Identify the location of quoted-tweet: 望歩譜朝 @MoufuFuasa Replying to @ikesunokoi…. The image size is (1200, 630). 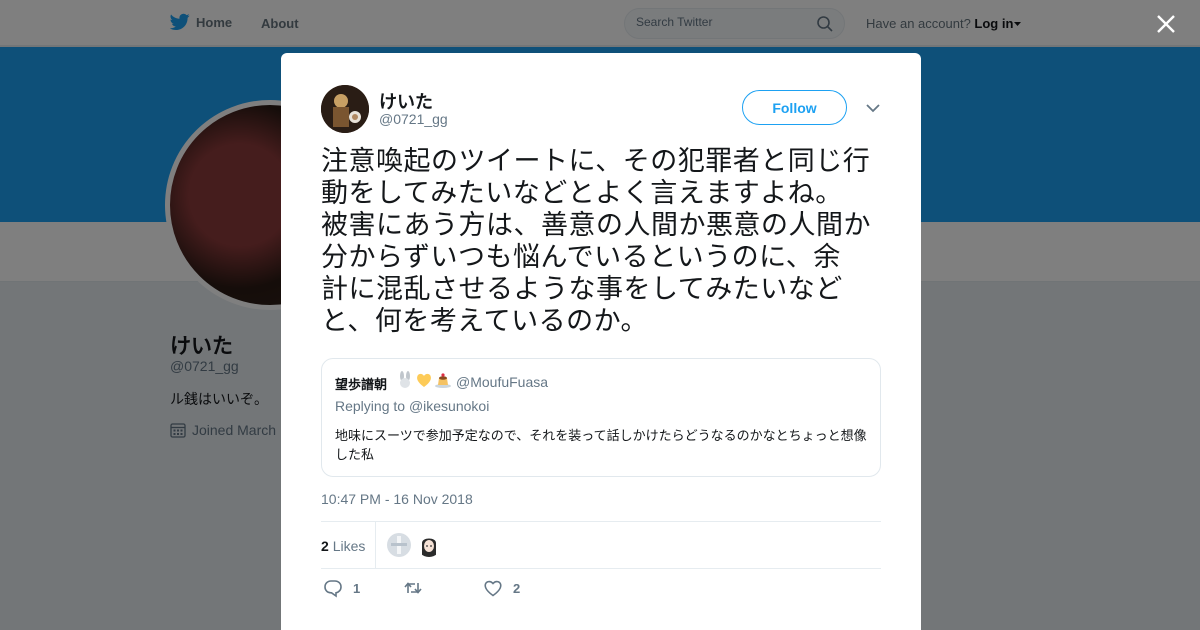
(601, 417).